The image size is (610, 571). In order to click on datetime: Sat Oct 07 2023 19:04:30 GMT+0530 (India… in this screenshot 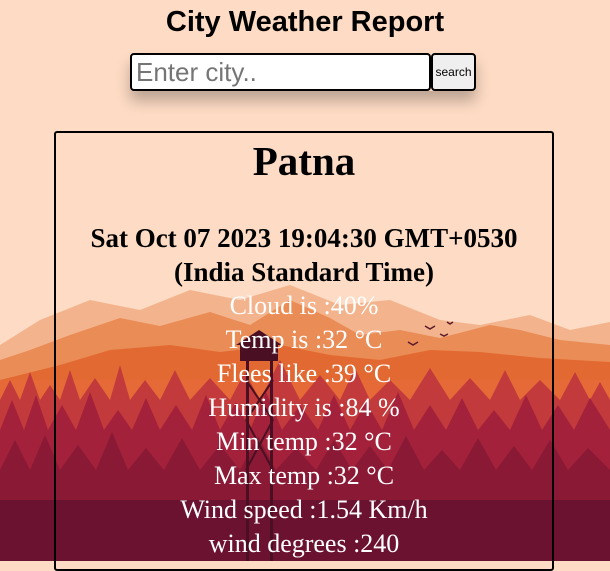, I will do `click(304, 255)`.